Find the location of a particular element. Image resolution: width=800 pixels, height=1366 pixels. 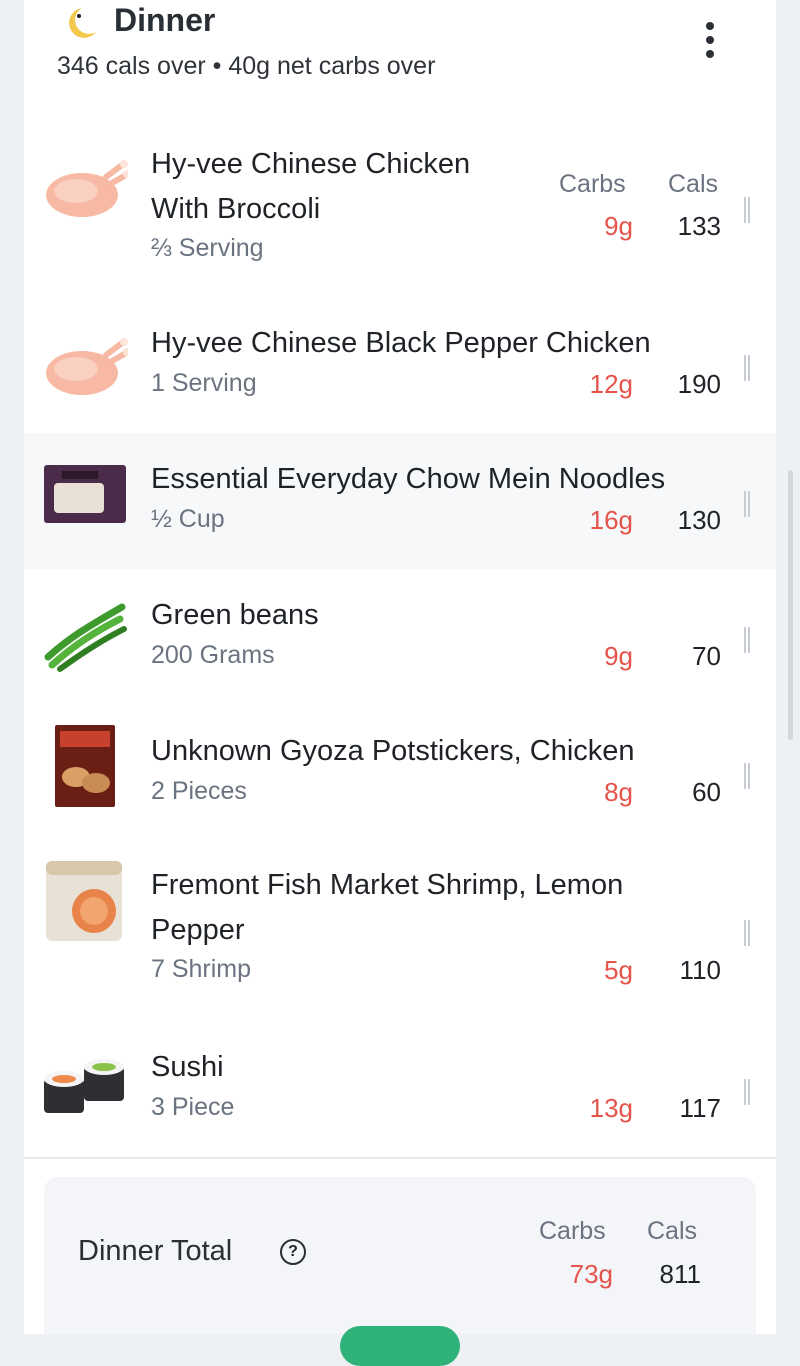

total-cals-label: Cals is located at coordinates (672, 1231).